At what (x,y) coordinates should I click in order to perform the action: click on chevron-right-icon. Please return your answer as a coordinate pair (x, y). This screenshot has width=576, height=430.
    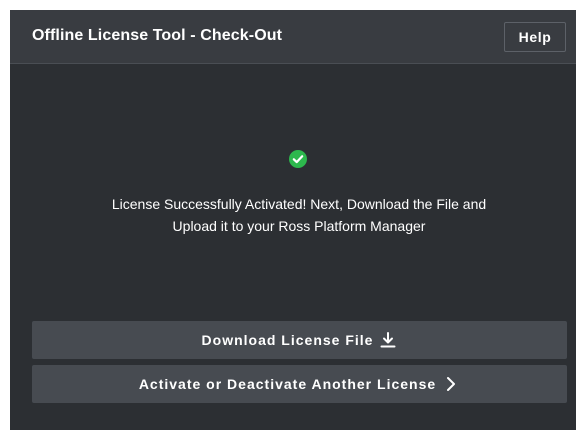
    Looking at the image, I should click on (451, 384).